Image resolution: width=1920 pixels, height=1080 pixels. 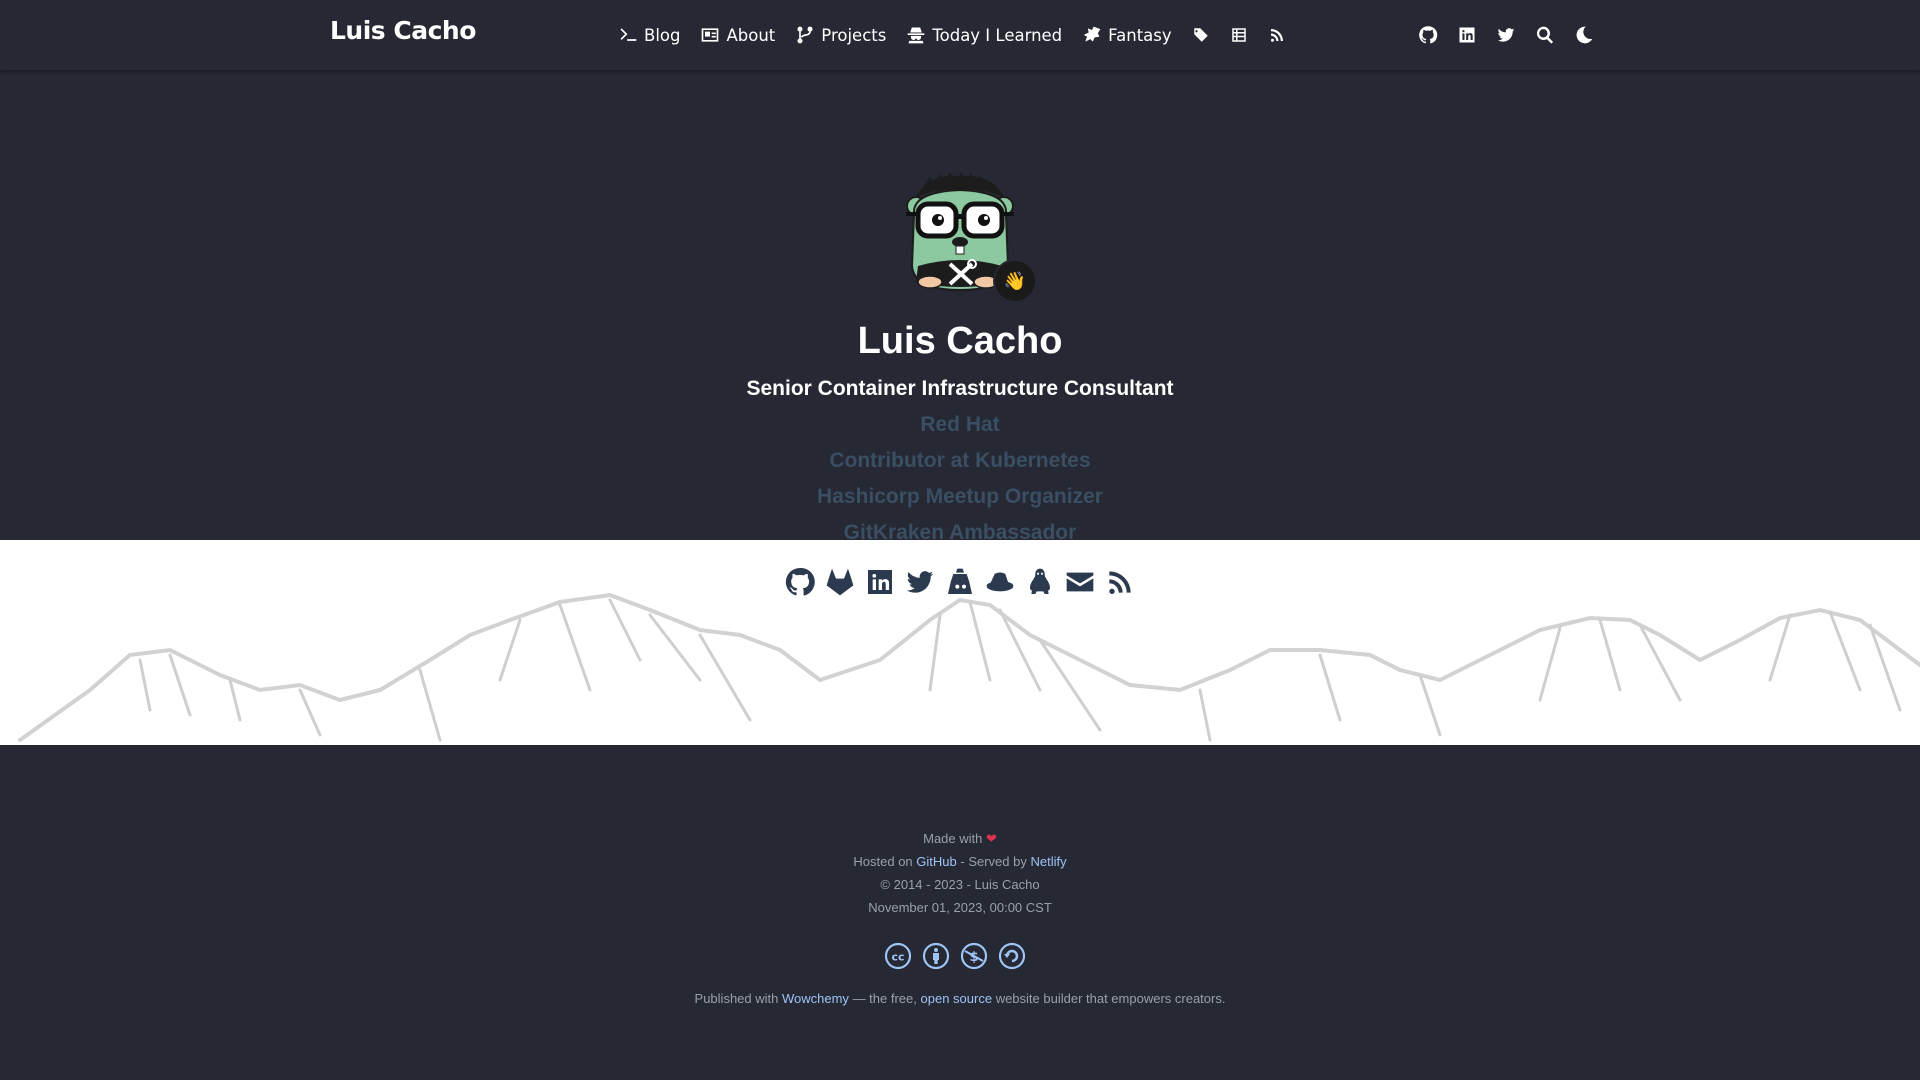 I want to click on moon-icon, so click(x=1584, y=35).